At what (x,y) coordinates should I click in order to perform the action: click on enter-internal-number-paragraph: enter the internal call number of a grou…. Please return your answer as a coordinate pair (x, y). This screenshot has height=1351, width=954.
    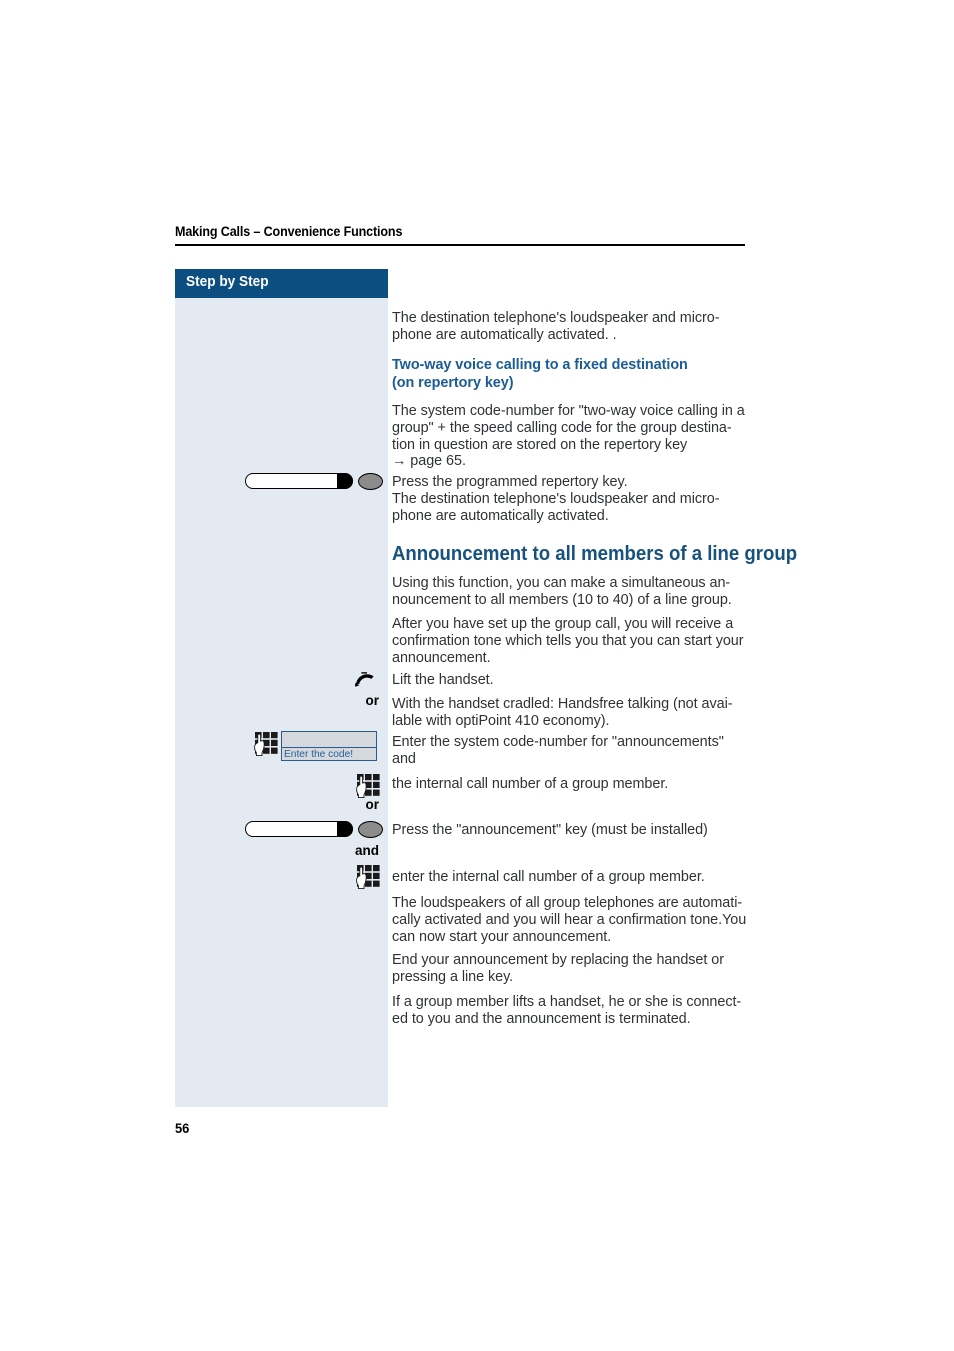
    Looking at the image, I should click on (548, 877).